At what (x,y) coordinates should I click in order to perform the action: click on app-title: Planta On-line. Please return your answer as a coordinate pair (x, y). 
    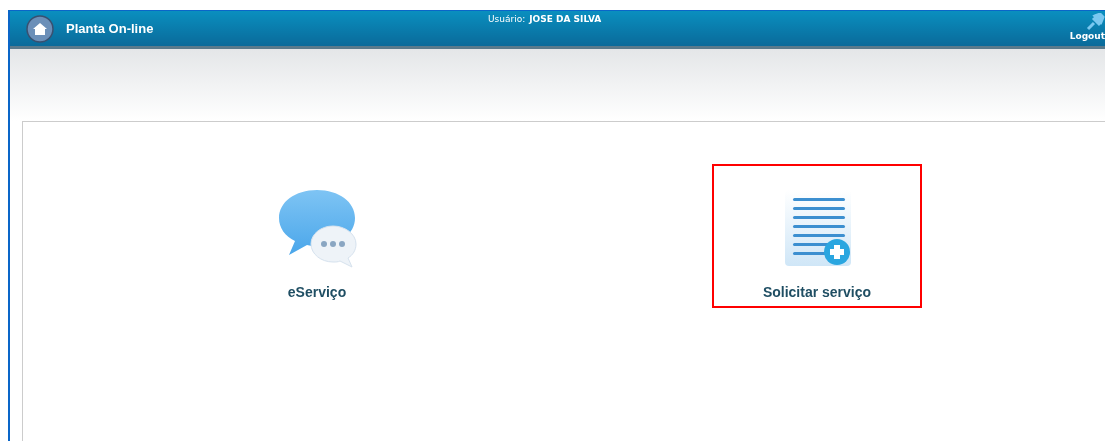
    Looking at the image, I should click on (110, 28).